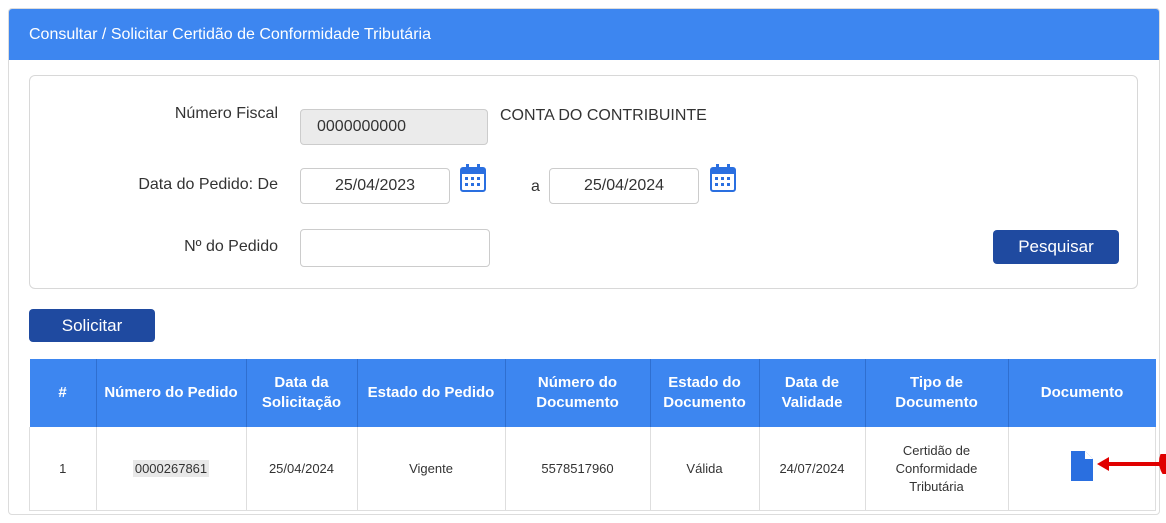 The height and width of the screenshot is (523, 1166). I want to click on calendar-to-icon, so click(723, 178).